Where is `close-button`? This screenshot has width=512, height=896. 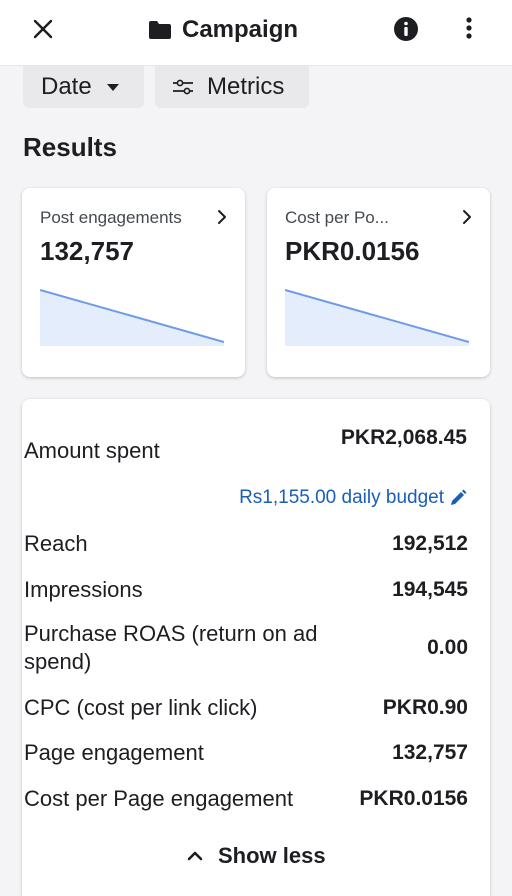 close-button is located at coordinates (43, 29).